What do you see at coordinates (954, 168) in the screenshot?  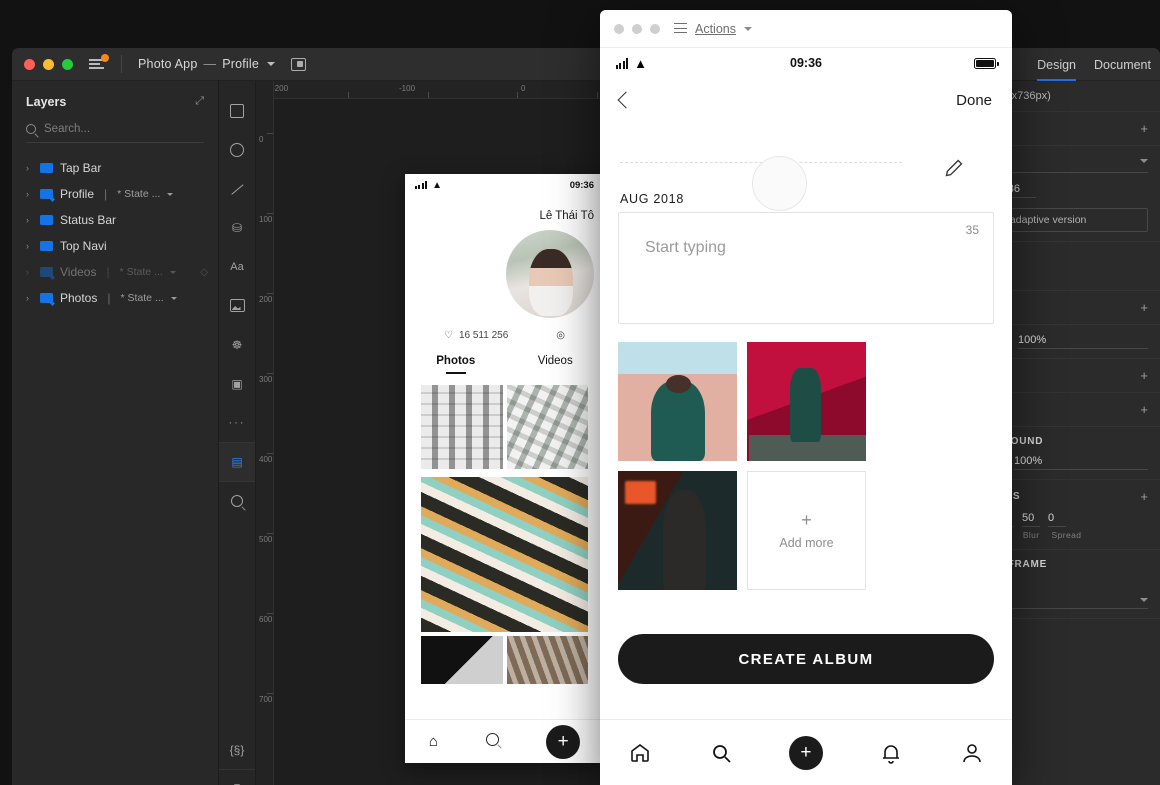 I see `pencil-icon` at bounding box center [954, 168].